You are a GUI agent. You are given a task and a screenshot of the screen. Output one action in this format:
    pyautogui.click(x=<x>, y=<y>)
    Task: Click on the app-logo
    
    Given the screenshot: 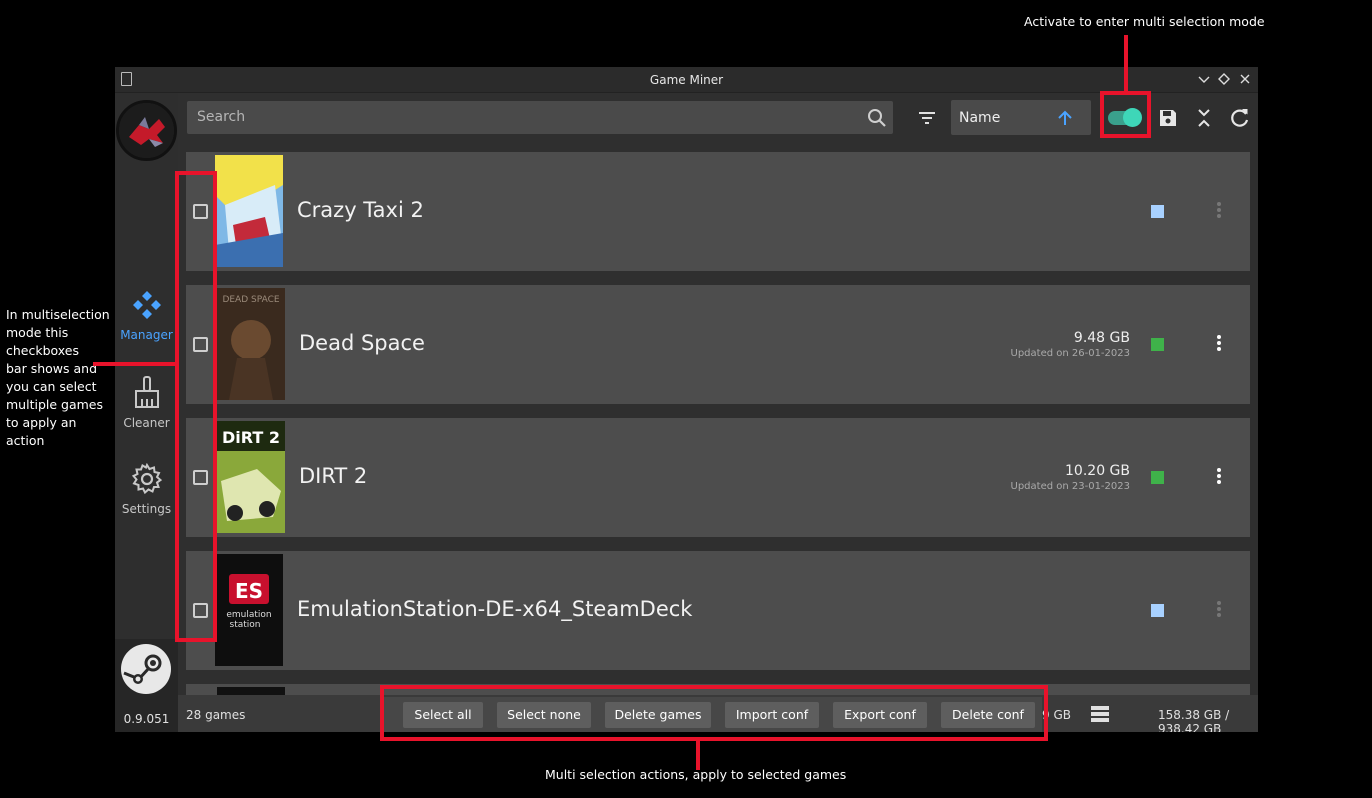 What is the action you would take?
    pyautogui.click(x=146, y=130)
    